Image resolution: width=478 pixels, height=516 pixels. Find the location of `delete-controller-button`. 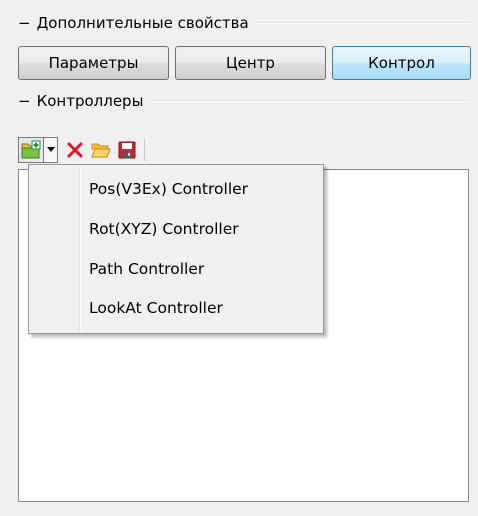

delete-controller-button is located at coordinates (75, 150).